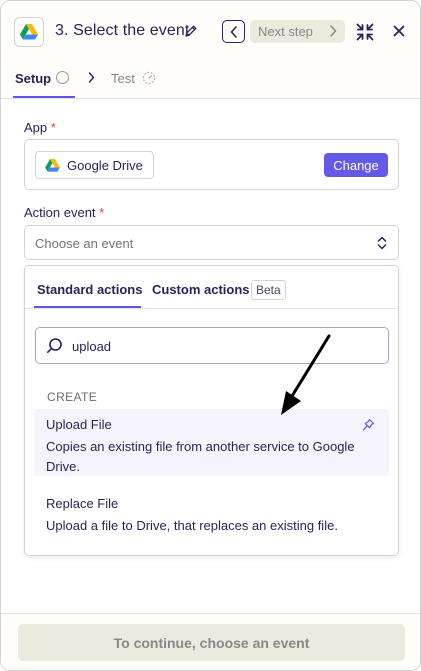 This screenshot has height=671, width=421. What do you see at coordinates (149, 78) in the screenshot?
I see `timer-icon` at bounding box center [149, 78].